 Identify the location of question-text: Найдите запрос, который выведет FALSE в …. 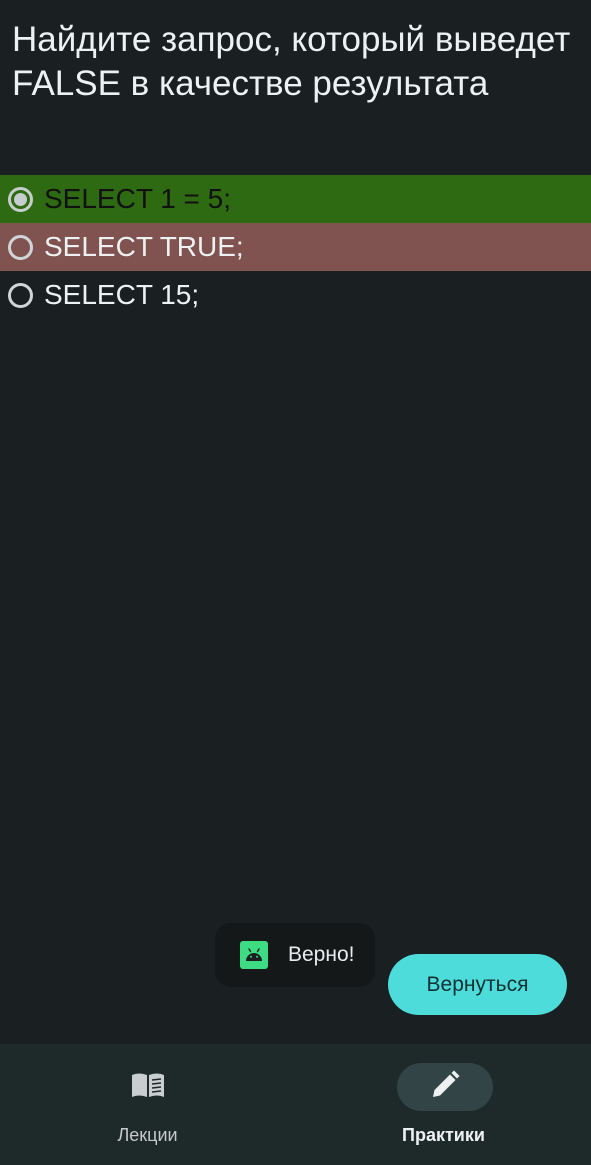
(291, 61).